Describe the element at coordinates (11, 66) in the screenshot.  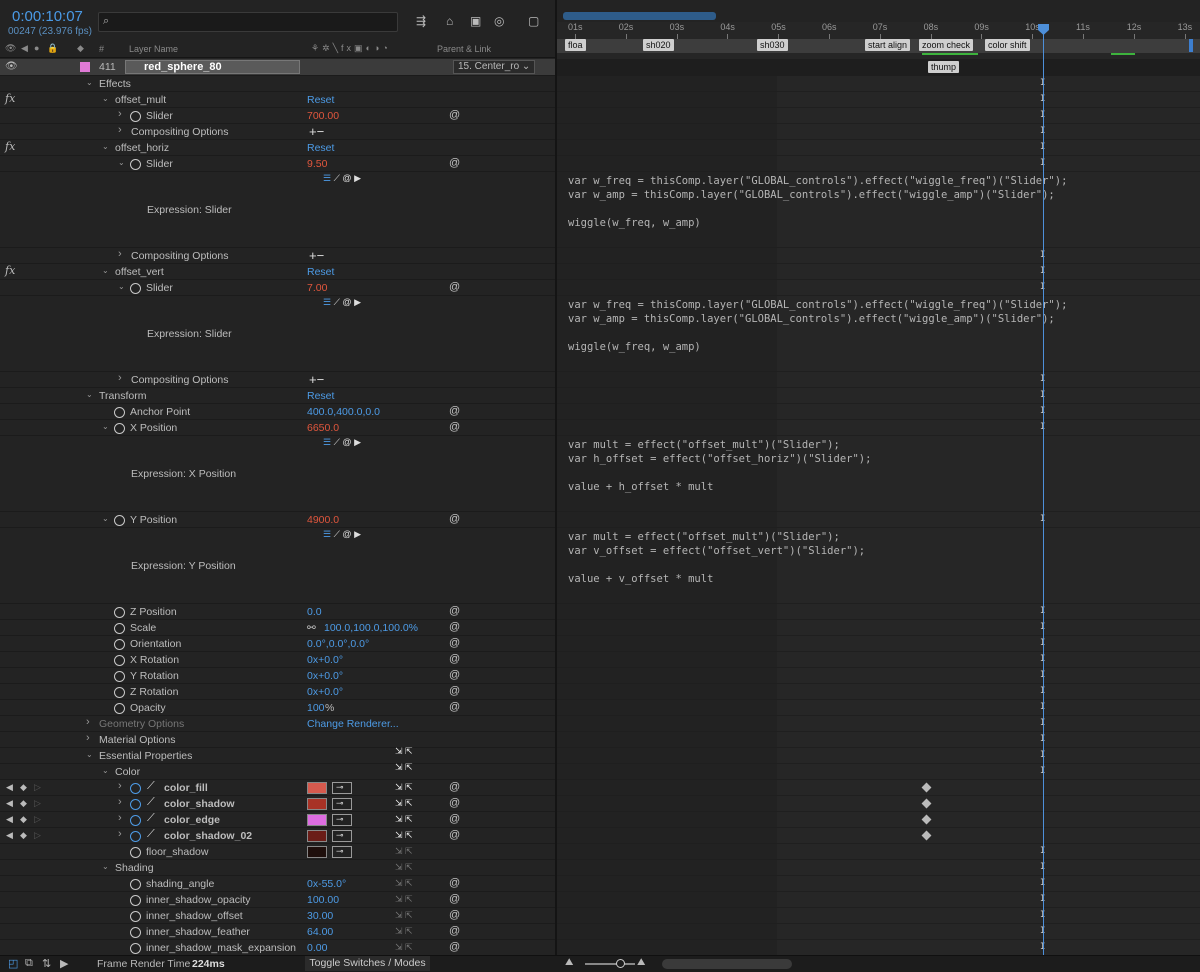
I see `visibility-eye-icon: 👁` at that location.